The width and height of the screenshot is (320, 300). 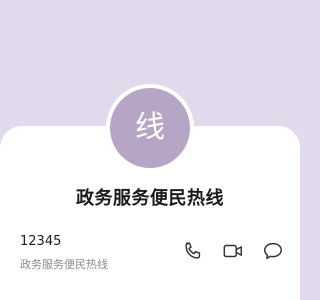 I want to click on video-call-button, so click(x=233, y=251).